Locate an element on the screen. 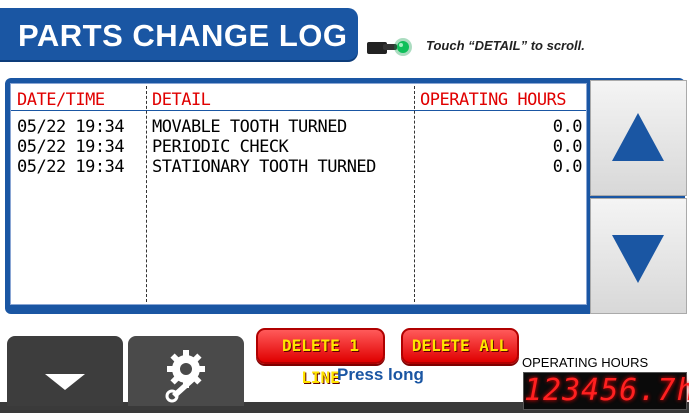 The width and height of the screenshot is (689, 413). scroll-down-button is located at coordinates (638, 256).